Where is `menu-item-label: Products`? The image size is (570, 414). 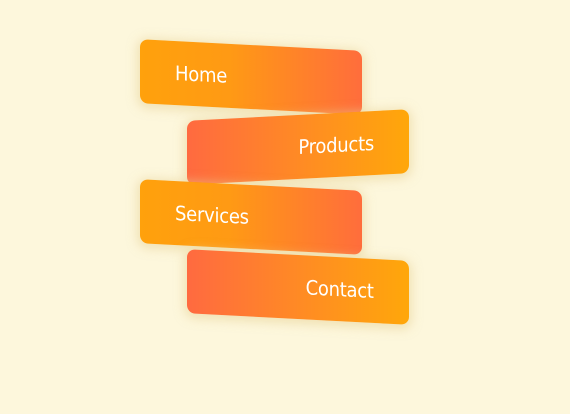
menu-item-label: Products is located at coordinates (336, 145).